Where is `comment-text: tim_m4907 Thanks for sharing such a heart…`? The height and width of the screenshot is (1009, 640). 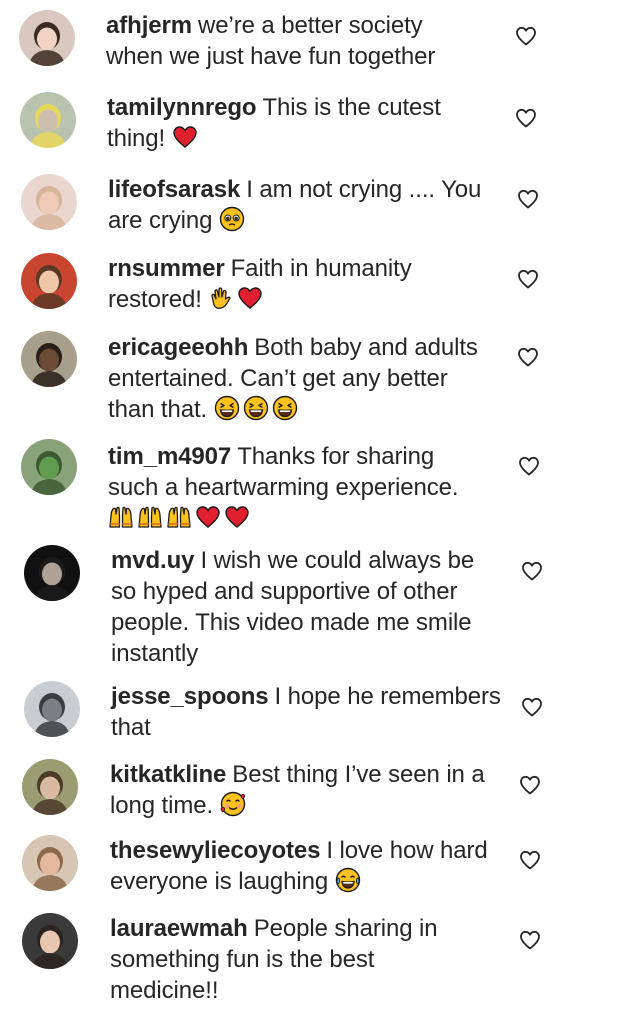
comment-text: tim_m4907 Thanks for sharing such a heart… is located at coordinates (295, 487).